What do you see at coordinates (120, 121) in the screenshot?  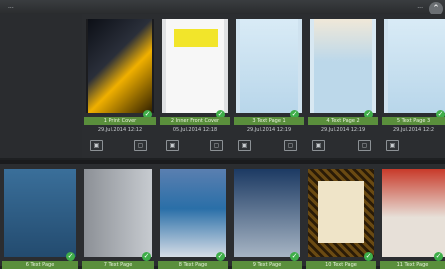 I see `page-label: 1 Print Cover` at bounding box center [120, 121].